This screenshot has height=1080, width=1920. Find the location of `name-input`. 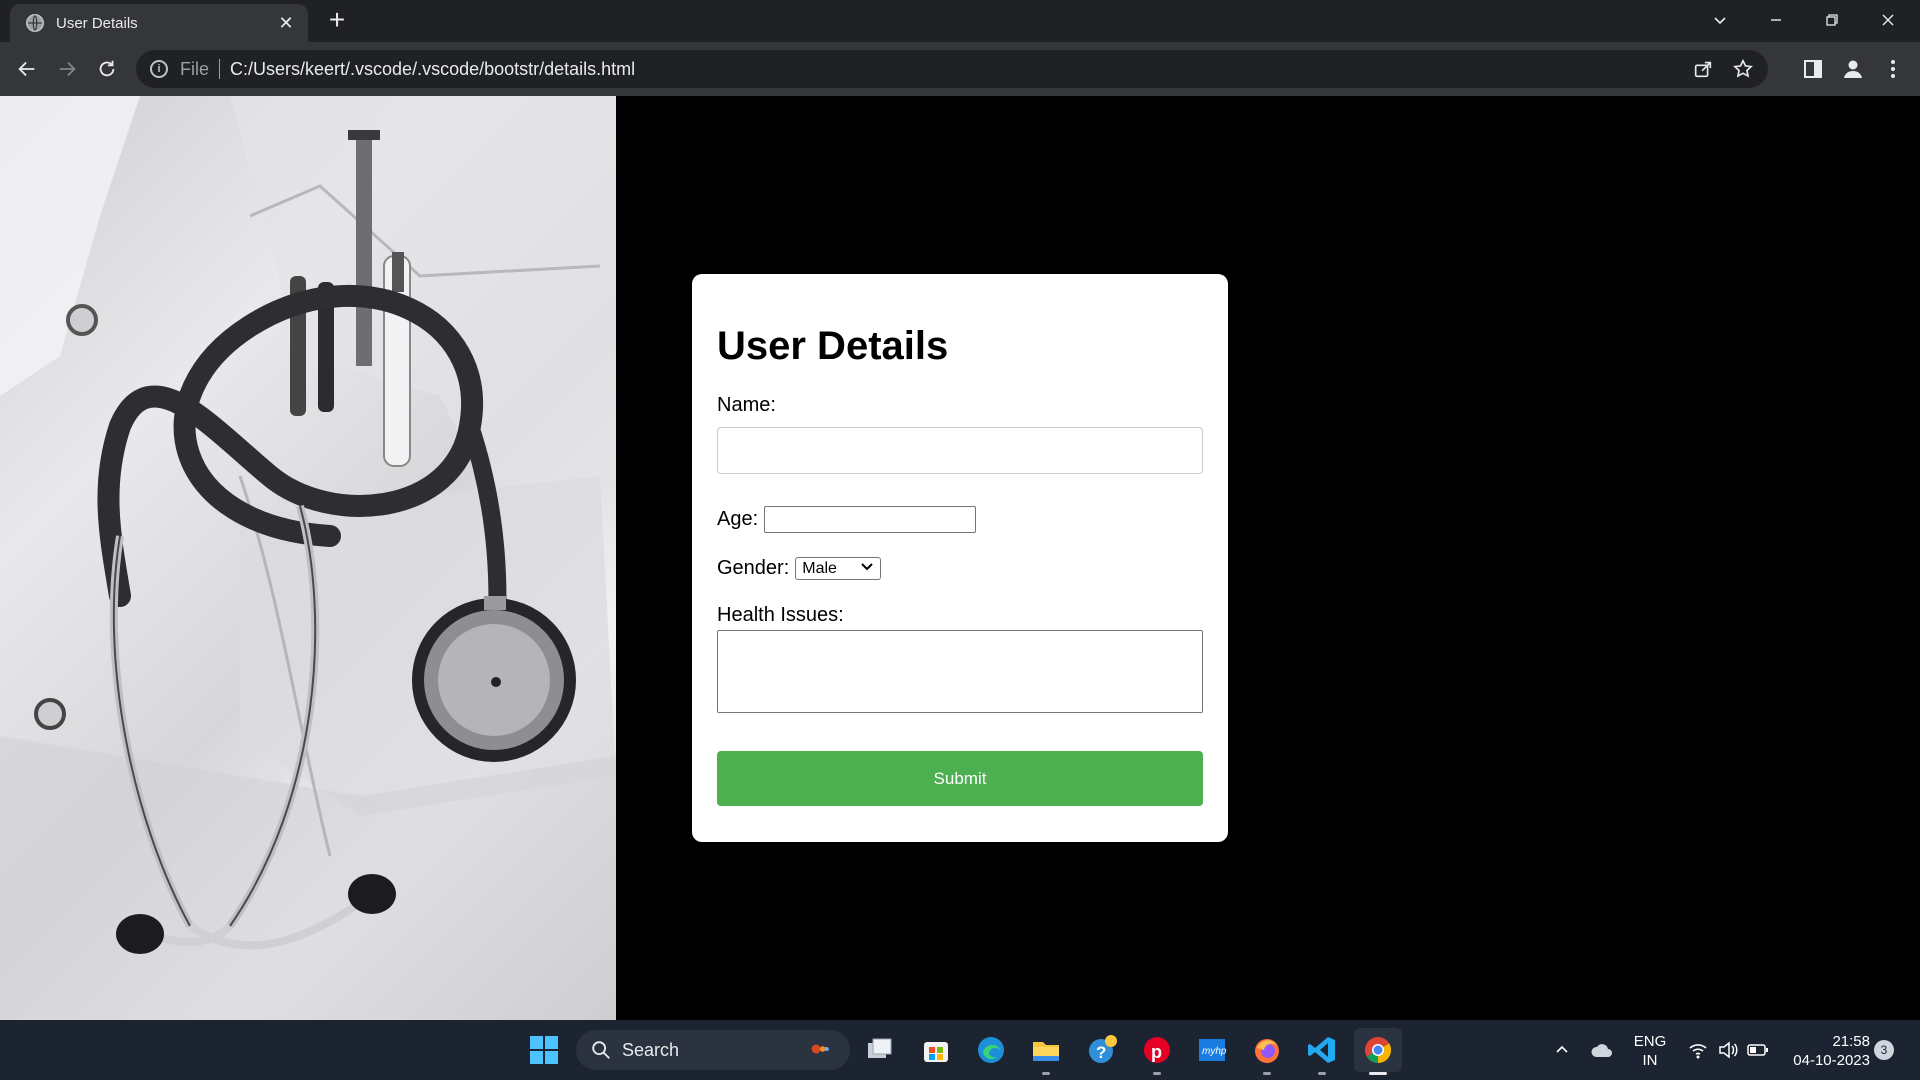

name-input is located at coordinates (960, 450).